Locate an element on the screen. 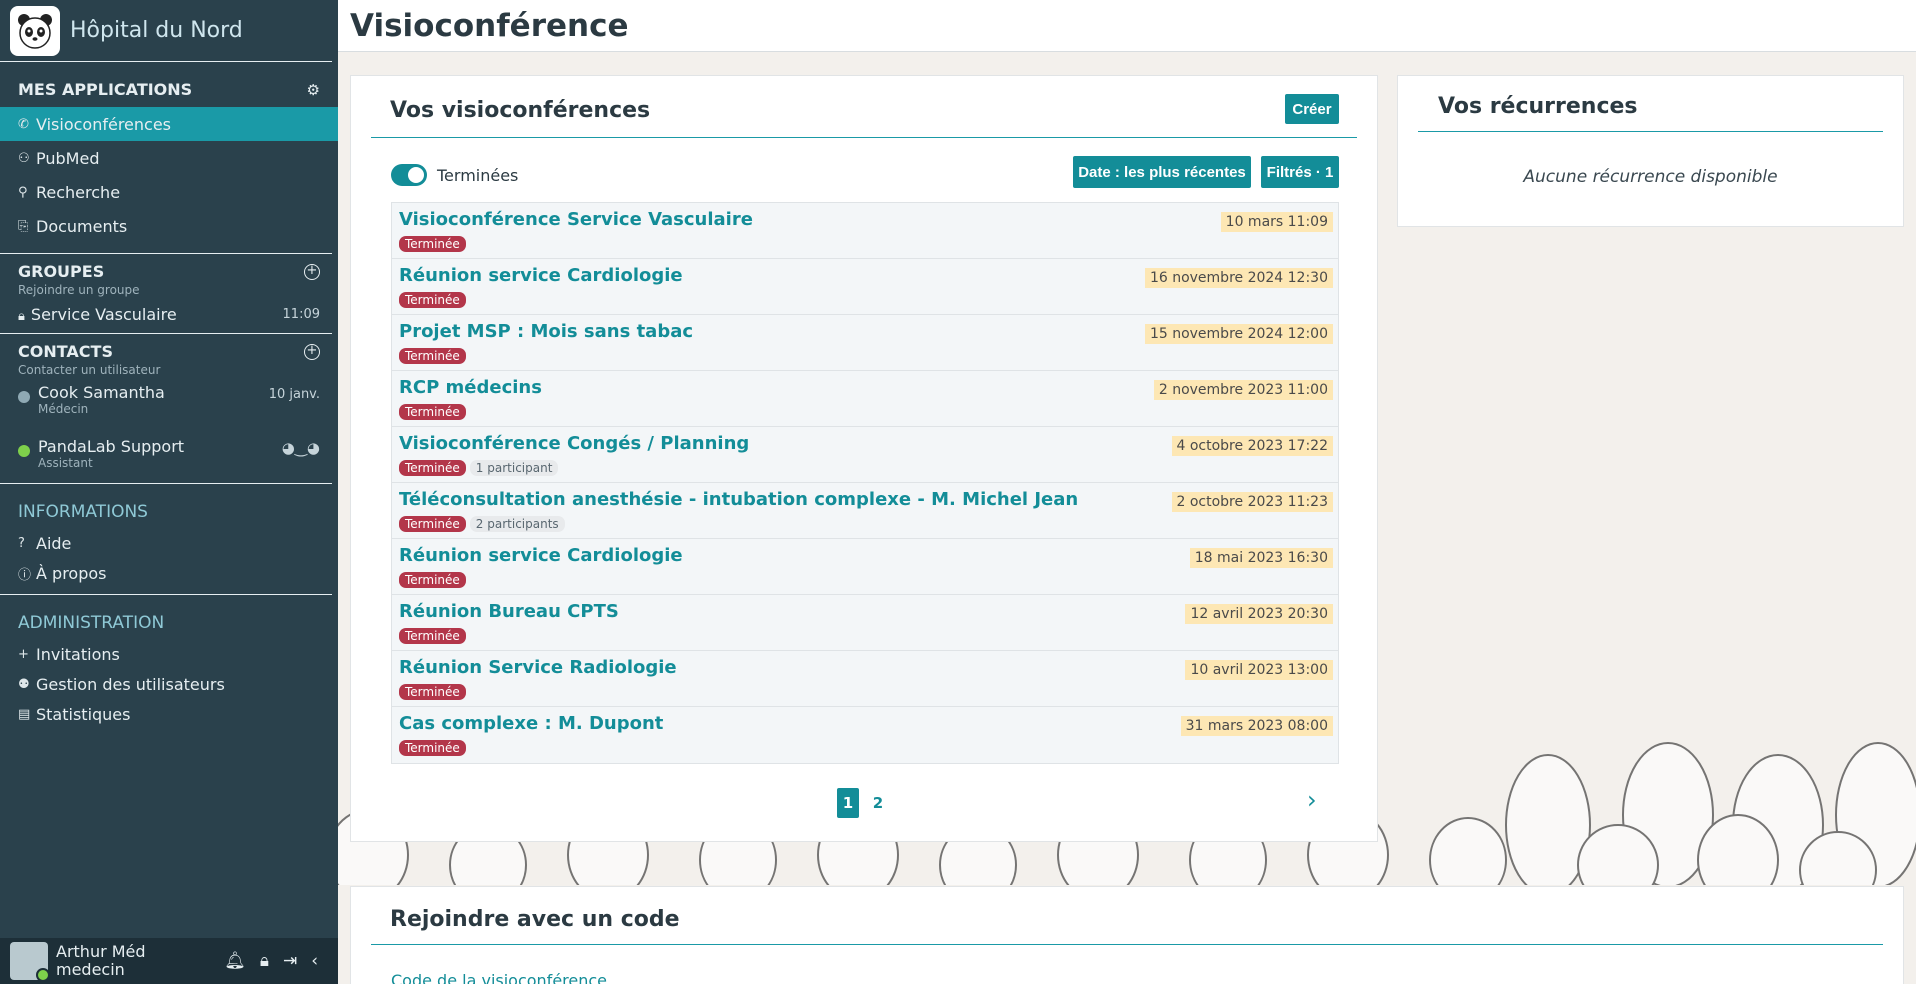  info-title: INFORMATIONS is located at coordinates (83, 512).